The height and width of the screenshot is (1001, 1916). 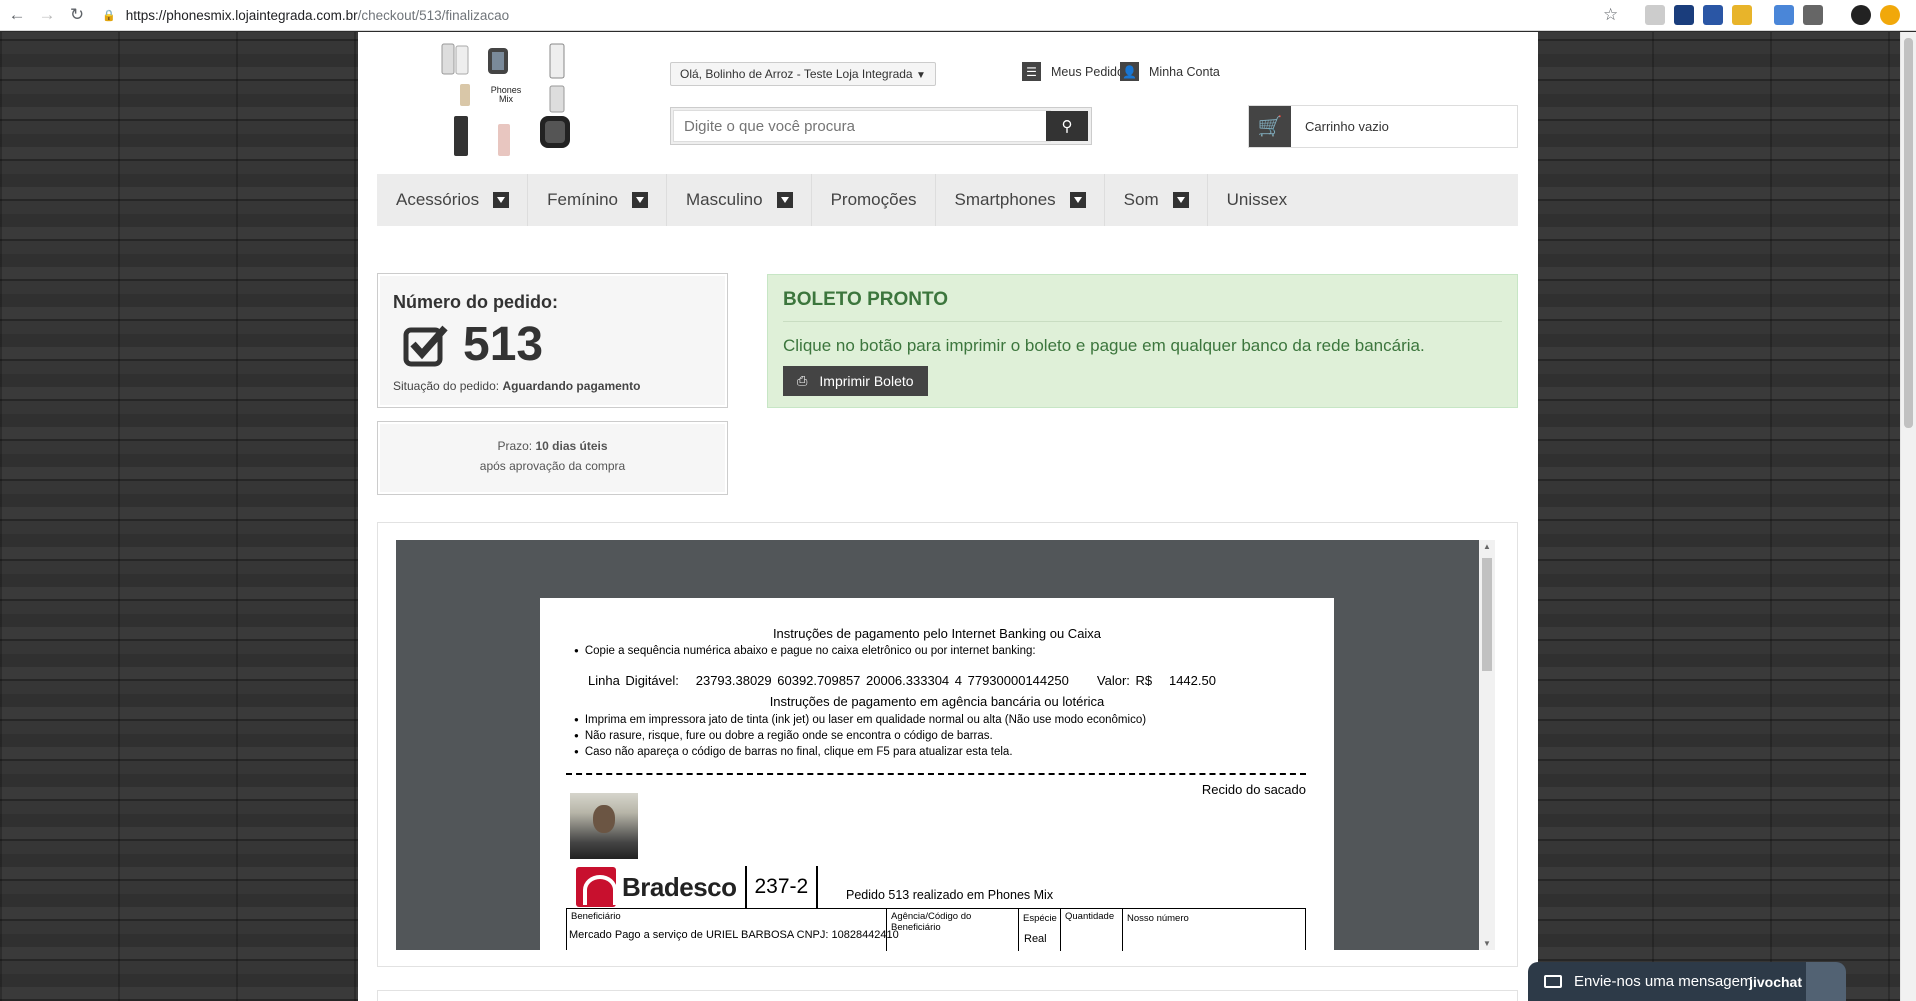 I want to click on star-icon: ☆, so click(x=1610, y=15).